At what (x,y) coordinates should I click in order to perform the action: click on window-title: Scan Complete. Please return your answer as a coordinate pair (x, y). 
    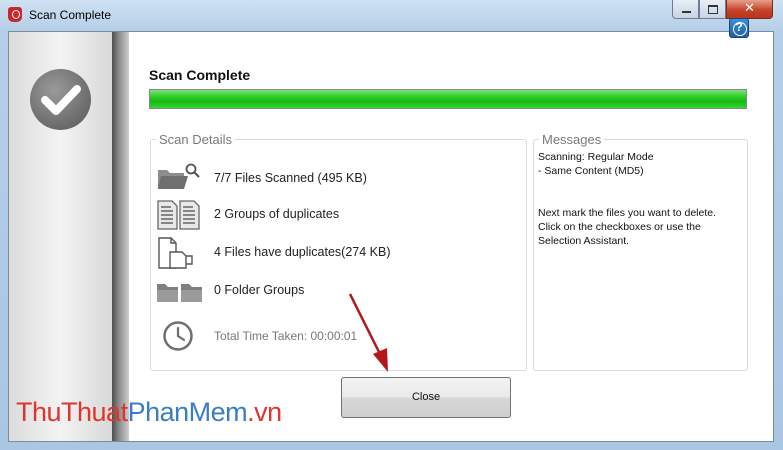
    Looking at the image, I should click on (70, 15).